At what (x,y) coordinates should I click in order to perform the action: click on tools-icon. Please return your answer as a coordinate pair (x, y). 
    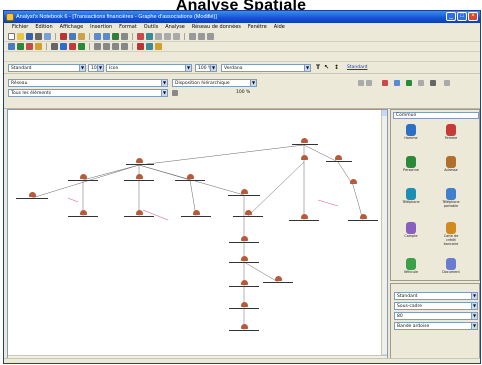
    Looking at the image, I should click on (158, 46).